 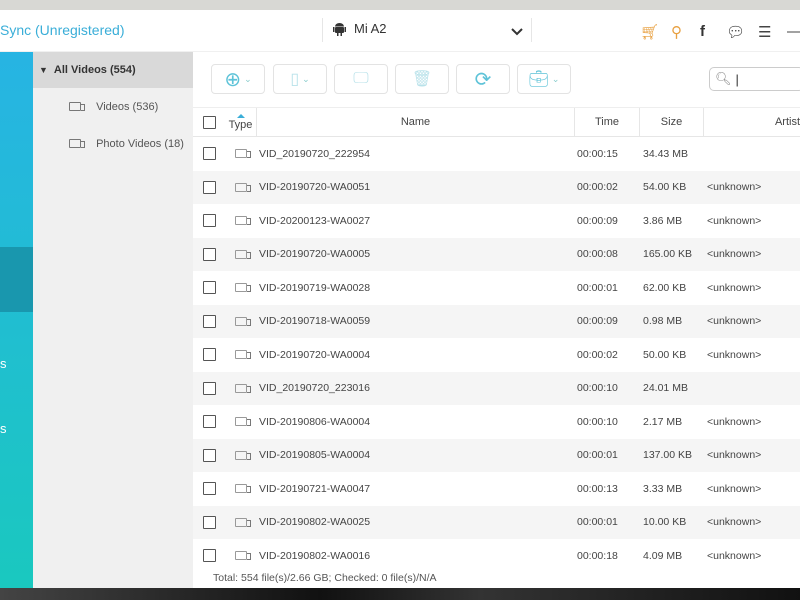 What do you see at coordinates (735, 32) in the screenshot?
I see `feedback-icon: 💬︎` at bounding box center [735, 32].